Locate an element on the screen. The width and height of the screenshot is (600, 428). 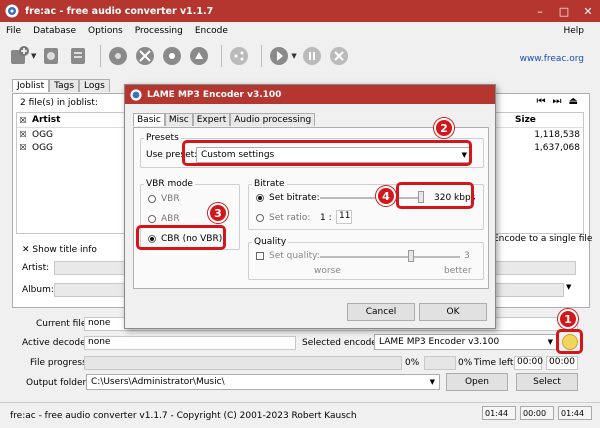
select-button: Select is located at coordinates (547, 382).